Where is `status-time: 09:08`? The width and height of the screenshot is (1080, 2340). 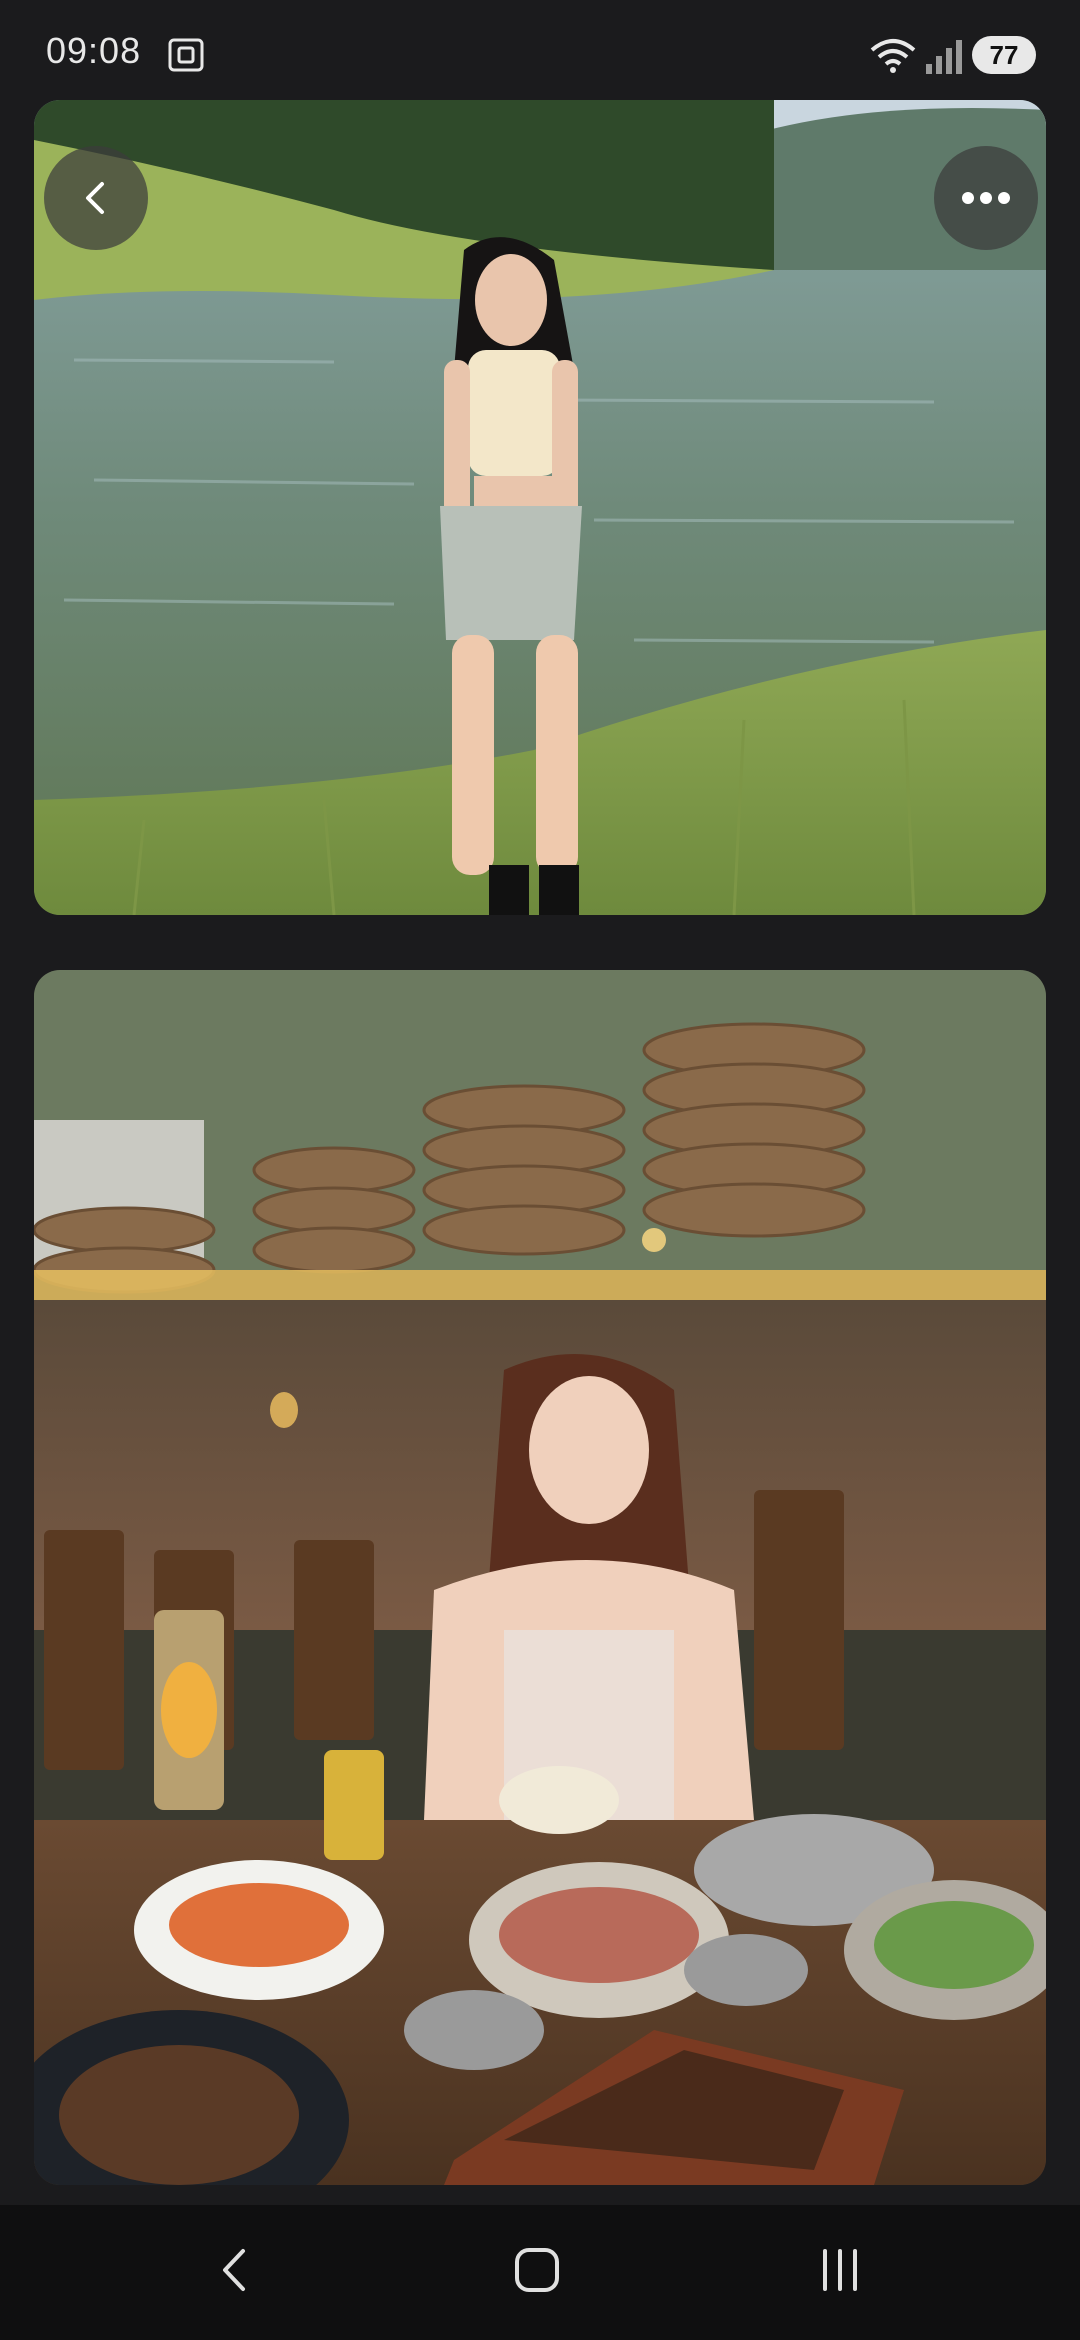
status-time: 09:08 is located at coordinates (94, 50).